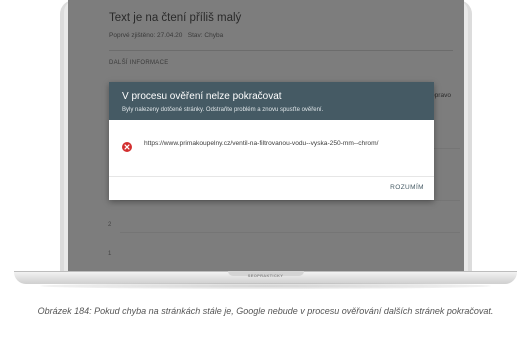 The image size is (531, 337). What do you see at coordinates (265, 286) in the screenshot?
I see `laptop-shadow` at bounding box center [265, 286].